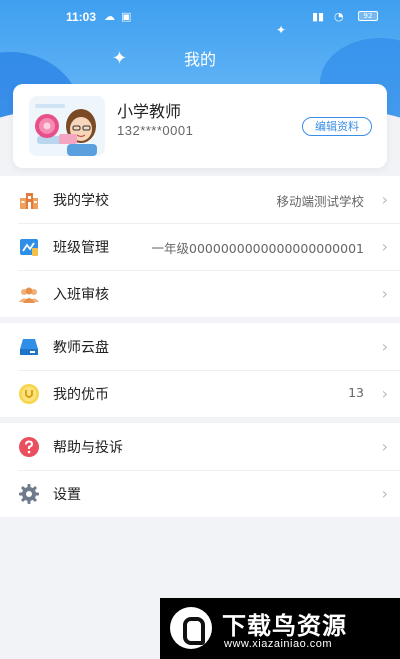 The image size is (400, 659). What do you see at coordinates (356, 392) in the screenshot?
I see `menu-item-value: 13` at bounding box center [356, 392].